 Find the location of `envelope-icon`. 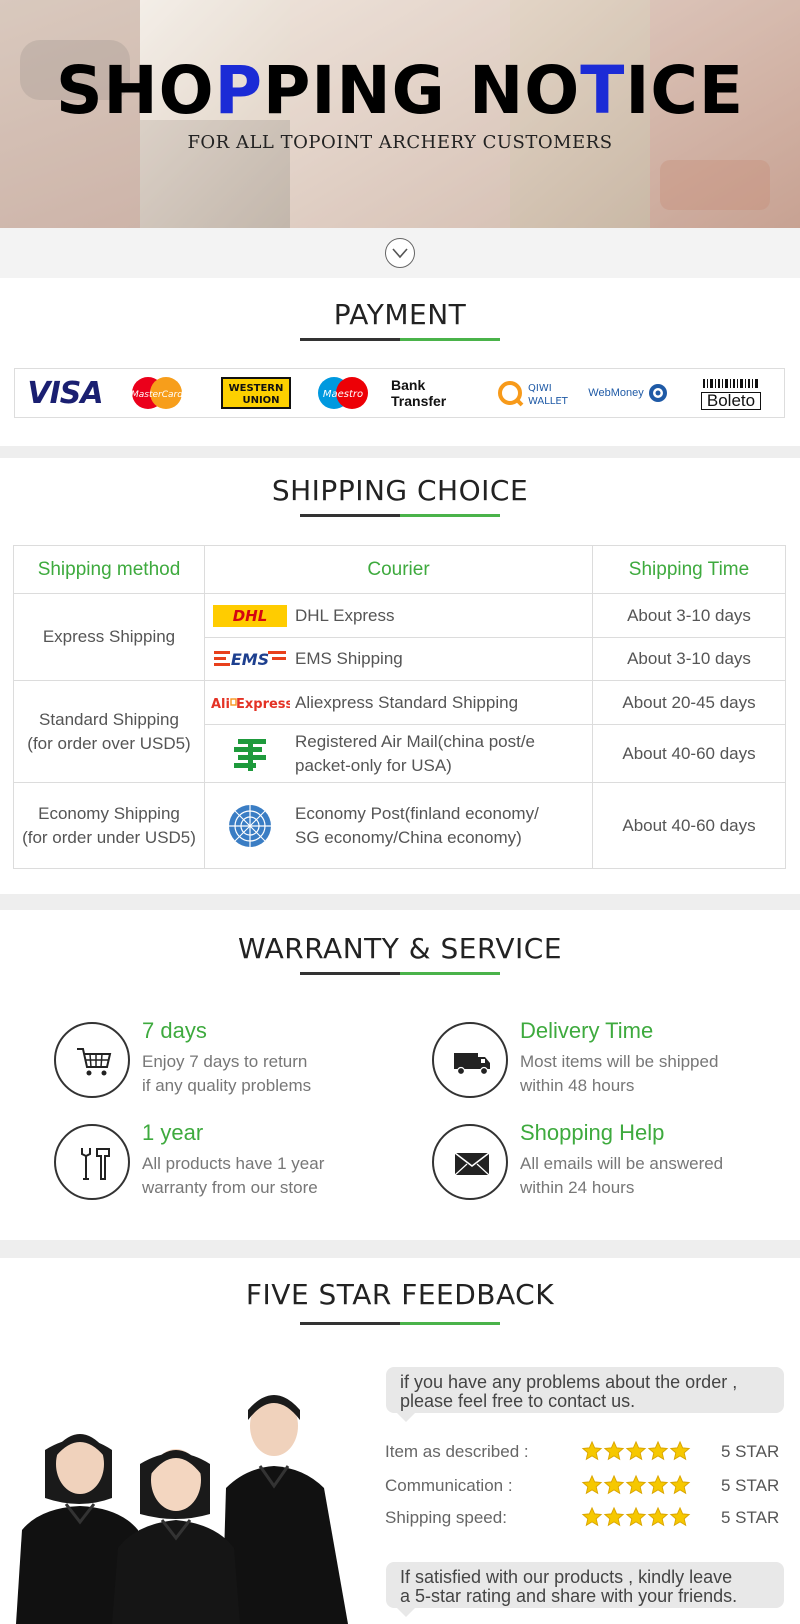

envelope-icon is located at coordinates (470, 1162).